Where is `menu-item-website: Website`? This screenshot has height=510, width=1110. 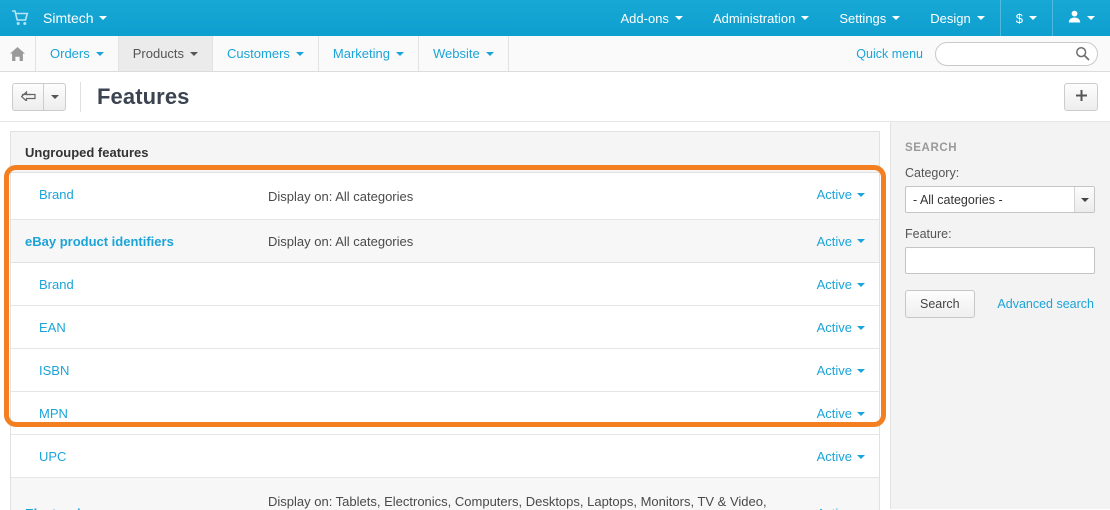 menu-item-website: Website is located at coordinates (464, 53).